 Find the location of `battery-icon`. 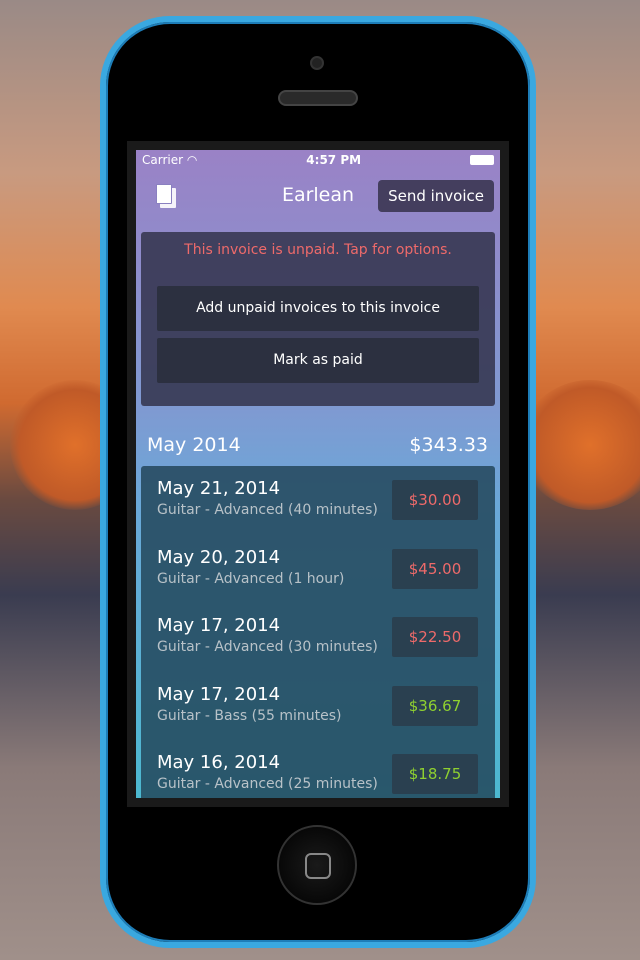

battery-icon is located at coordinates (482, 160).